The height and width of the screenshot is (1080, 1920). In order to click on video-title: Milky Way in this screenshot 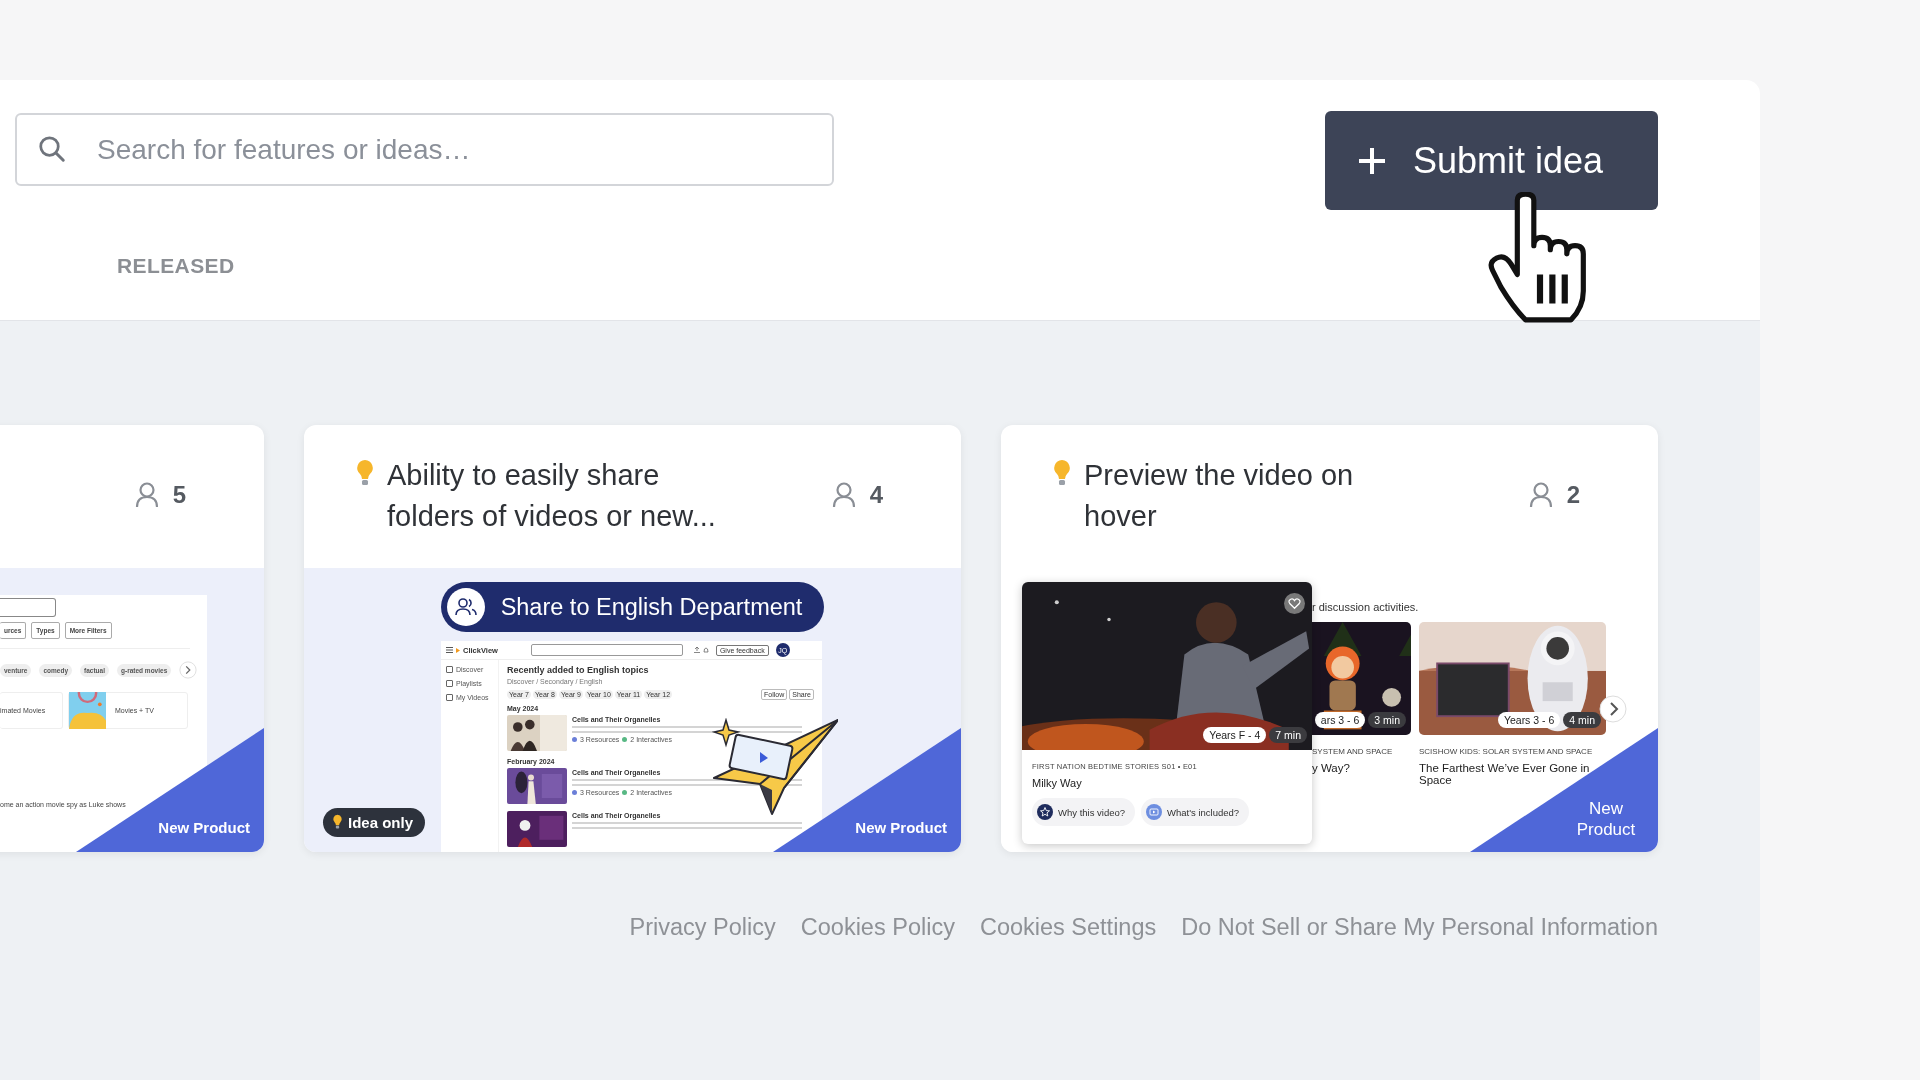, I will do `click(1057, 783)`.